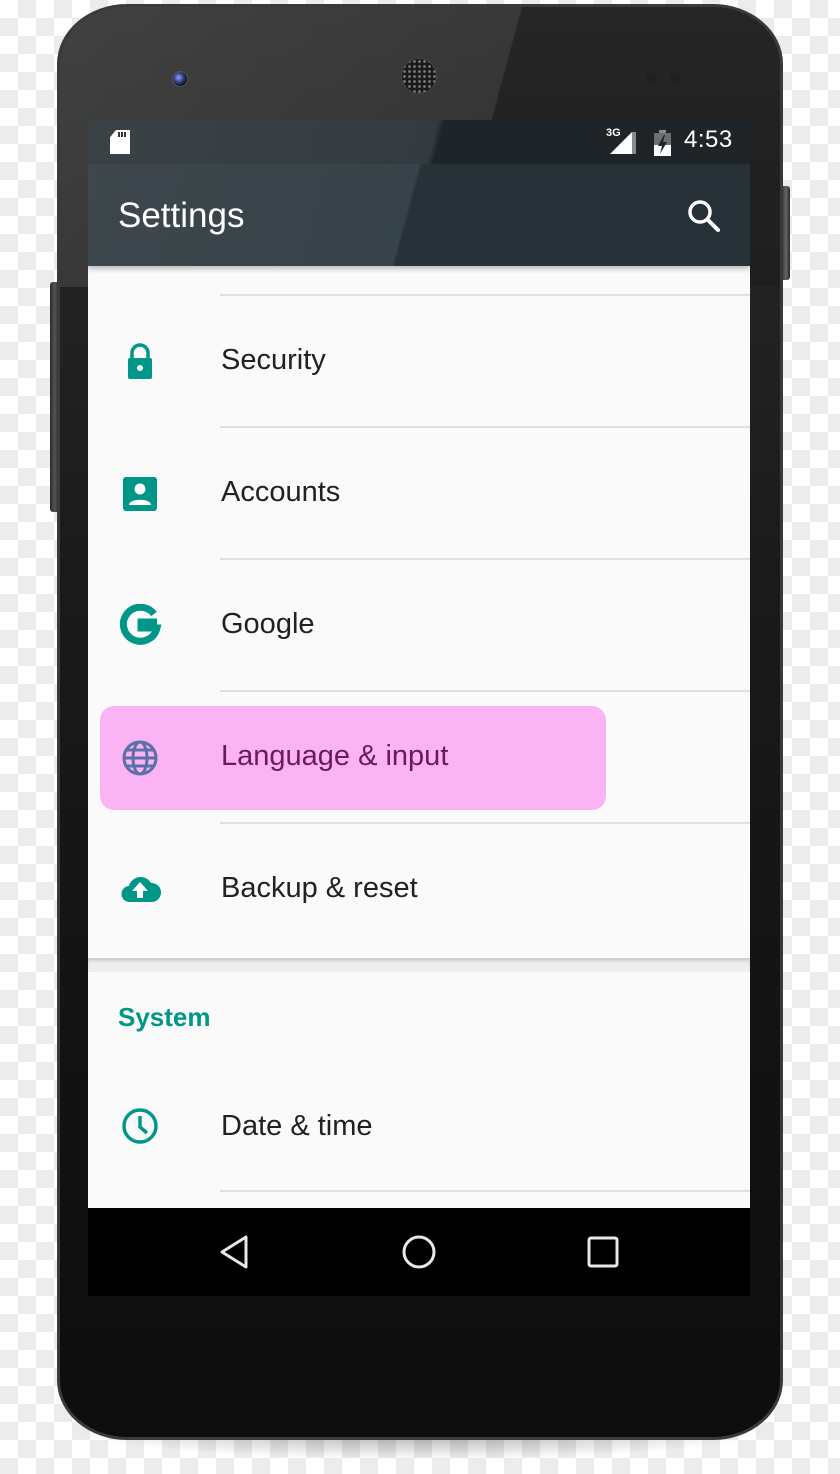 The image size is (840, 1474). Describe the element at coordinates (419, 362) in the screenshot. I see `settings-item-security: Security` at that location.